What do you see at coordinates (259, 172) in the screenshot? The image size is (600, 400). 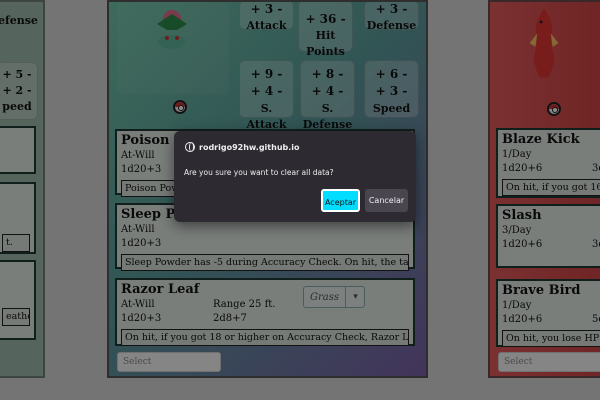 I see `dialog-message: Are you sure you want to clear all data?` at bounding box center [259, 172].